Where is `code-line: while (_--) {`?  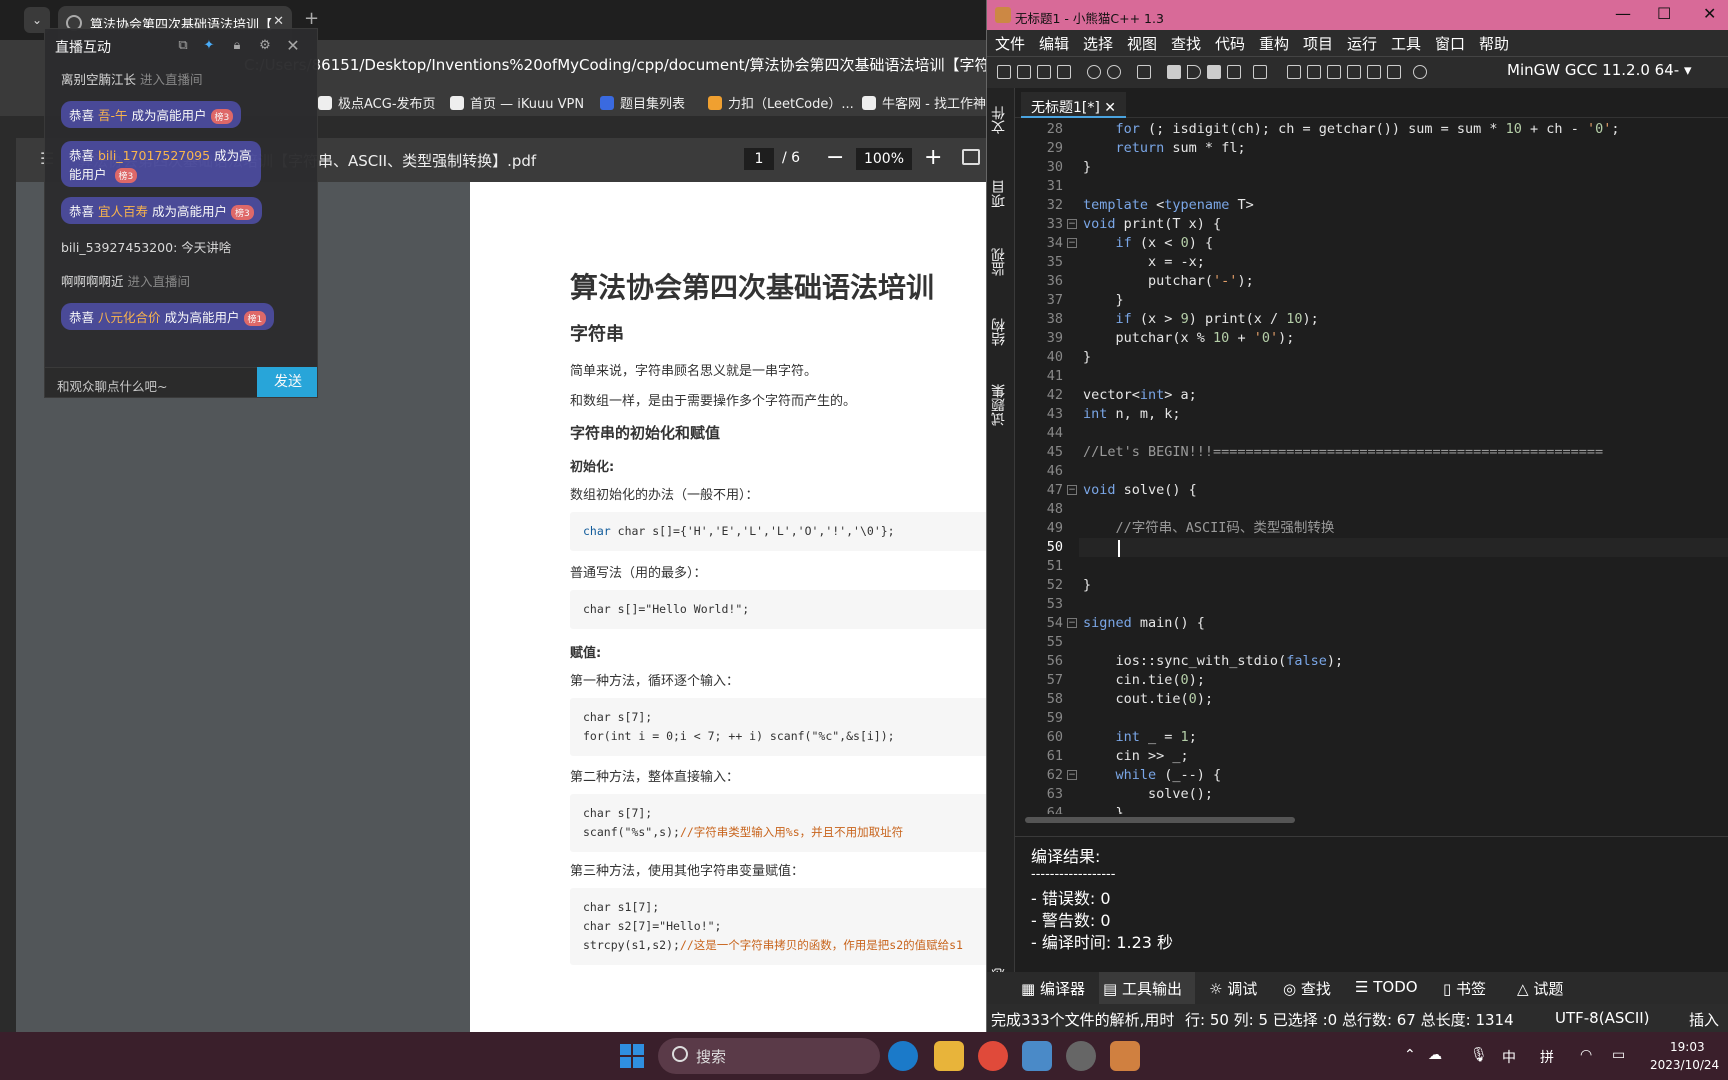 code-line: while (_--) { is located at coordinates (1152, 775).